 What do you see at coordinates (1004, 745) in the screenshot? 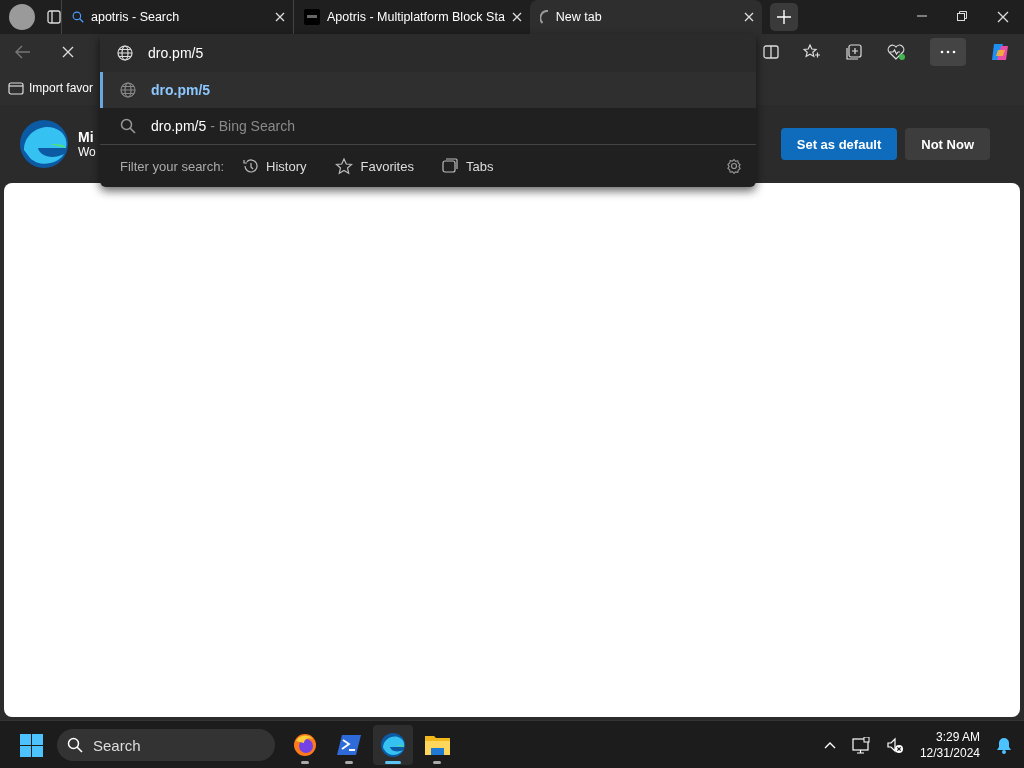
I see `bell-icon` at bounding box center [1004, 745].